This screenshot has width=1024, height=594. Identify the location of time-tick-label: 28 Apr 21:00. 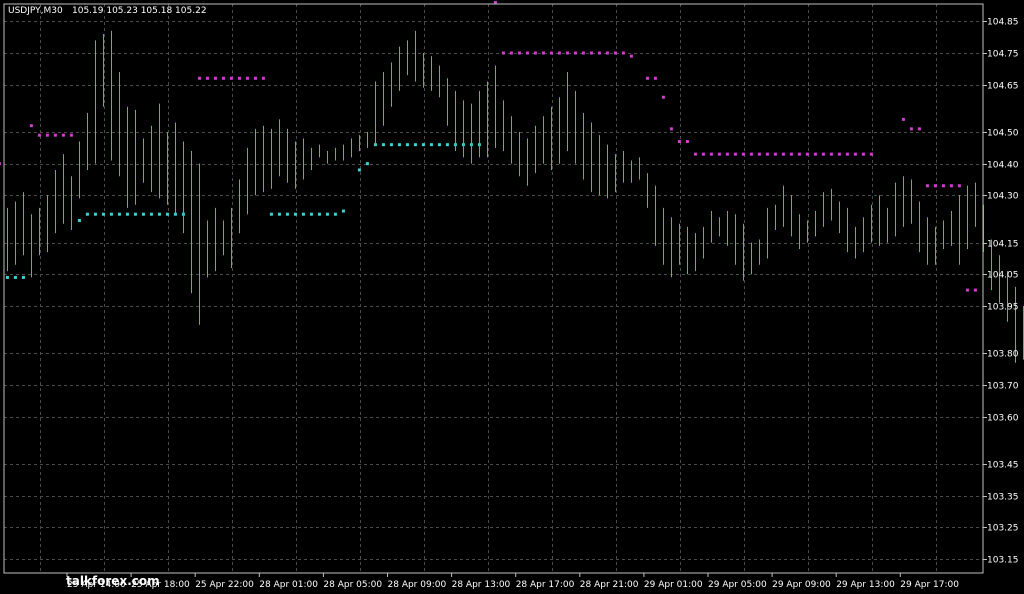
(609, 585).